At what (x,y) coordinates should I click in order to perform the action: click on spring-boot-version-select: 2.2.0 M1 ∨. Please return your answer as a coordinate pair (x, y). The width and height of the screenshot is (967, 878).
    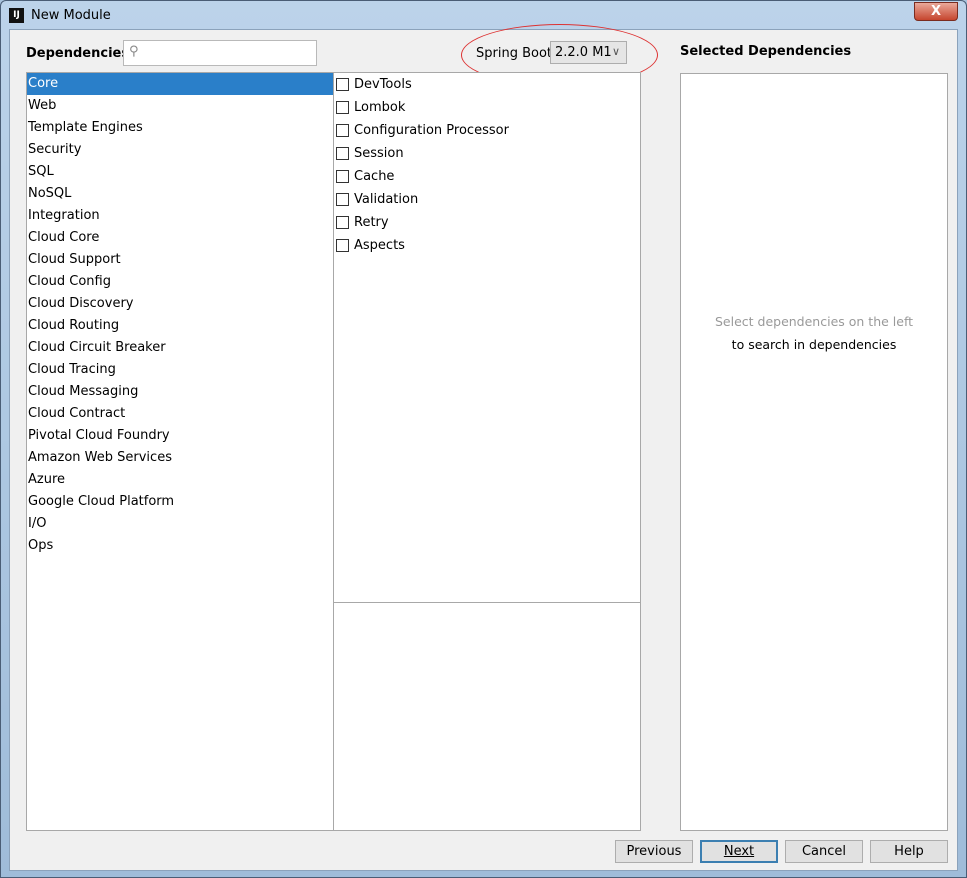
    Looking at the image, I should click on (588, 52).